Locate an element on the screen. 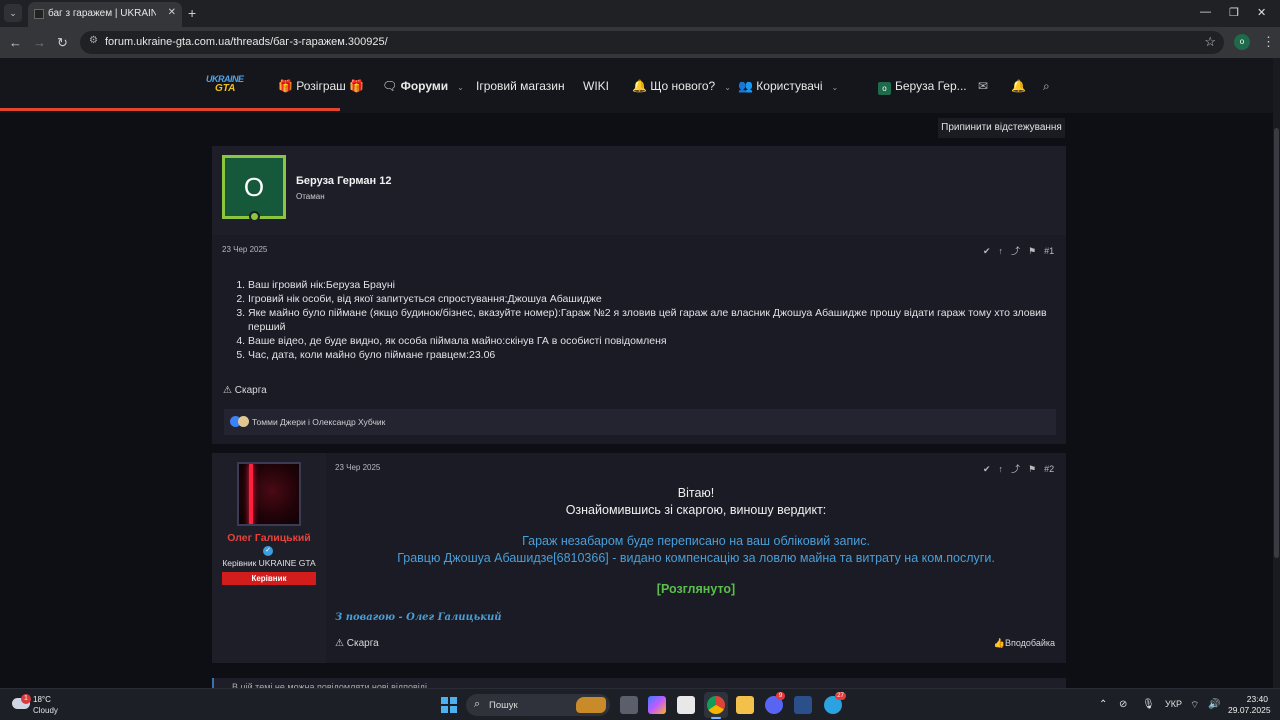  avatar-image is located at coordinates (251, 494).